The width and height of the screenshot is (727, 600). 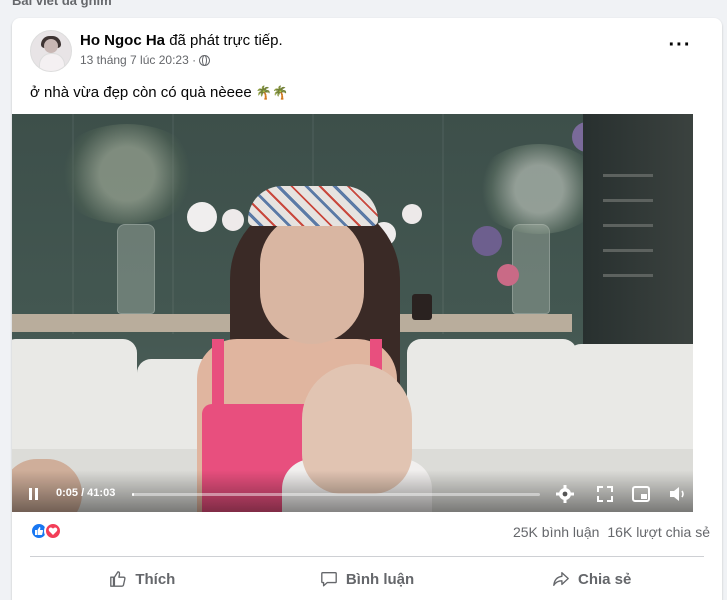 I want to click on video-time: 0:05 / 41:03, so click(x=86, y=493).